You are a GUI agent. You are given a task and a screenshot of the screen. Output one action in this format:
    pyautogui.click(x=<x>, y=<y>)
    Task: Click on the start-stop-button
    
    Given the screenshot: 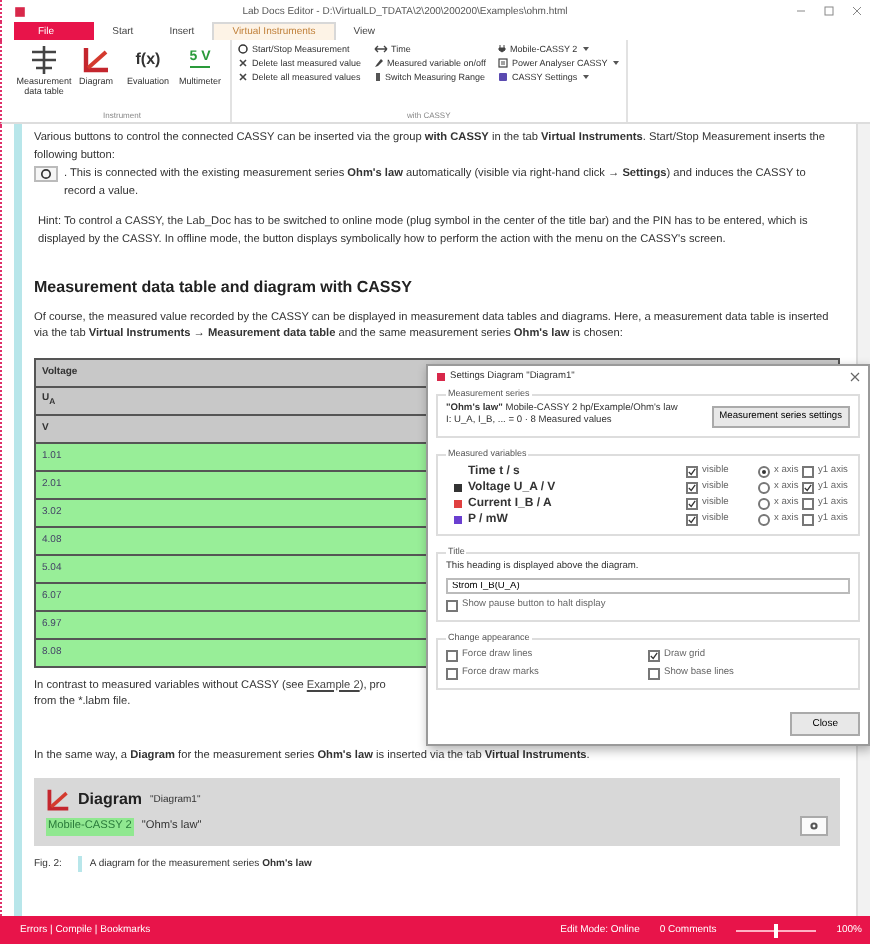 What is the action you would take?
    pyautogui.click(x=46, y=174)
    